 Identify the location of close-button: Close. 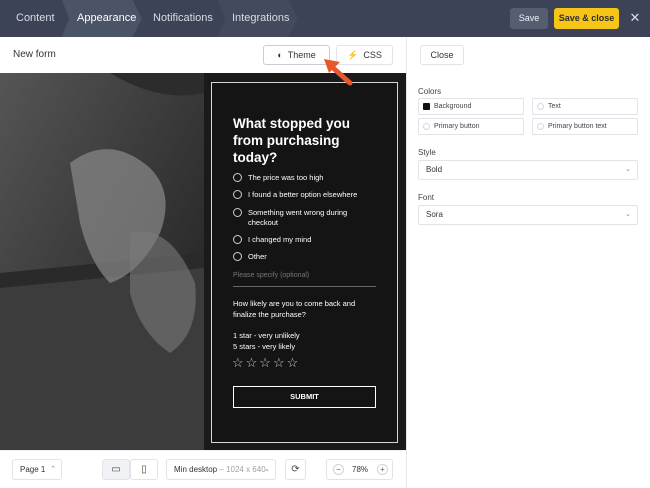
(442, 55).